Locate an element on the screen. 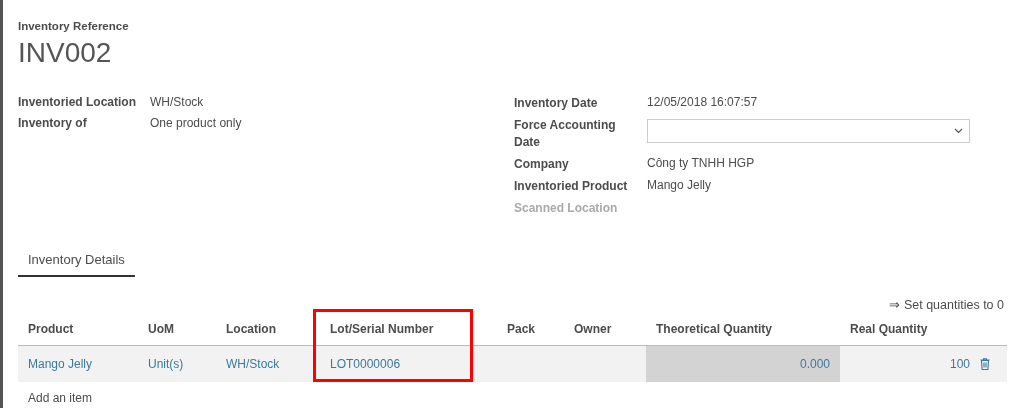 Image resolution: width=1024 pixels, height=408 pixels. field-label: Company is located at coordinates (542, 164).